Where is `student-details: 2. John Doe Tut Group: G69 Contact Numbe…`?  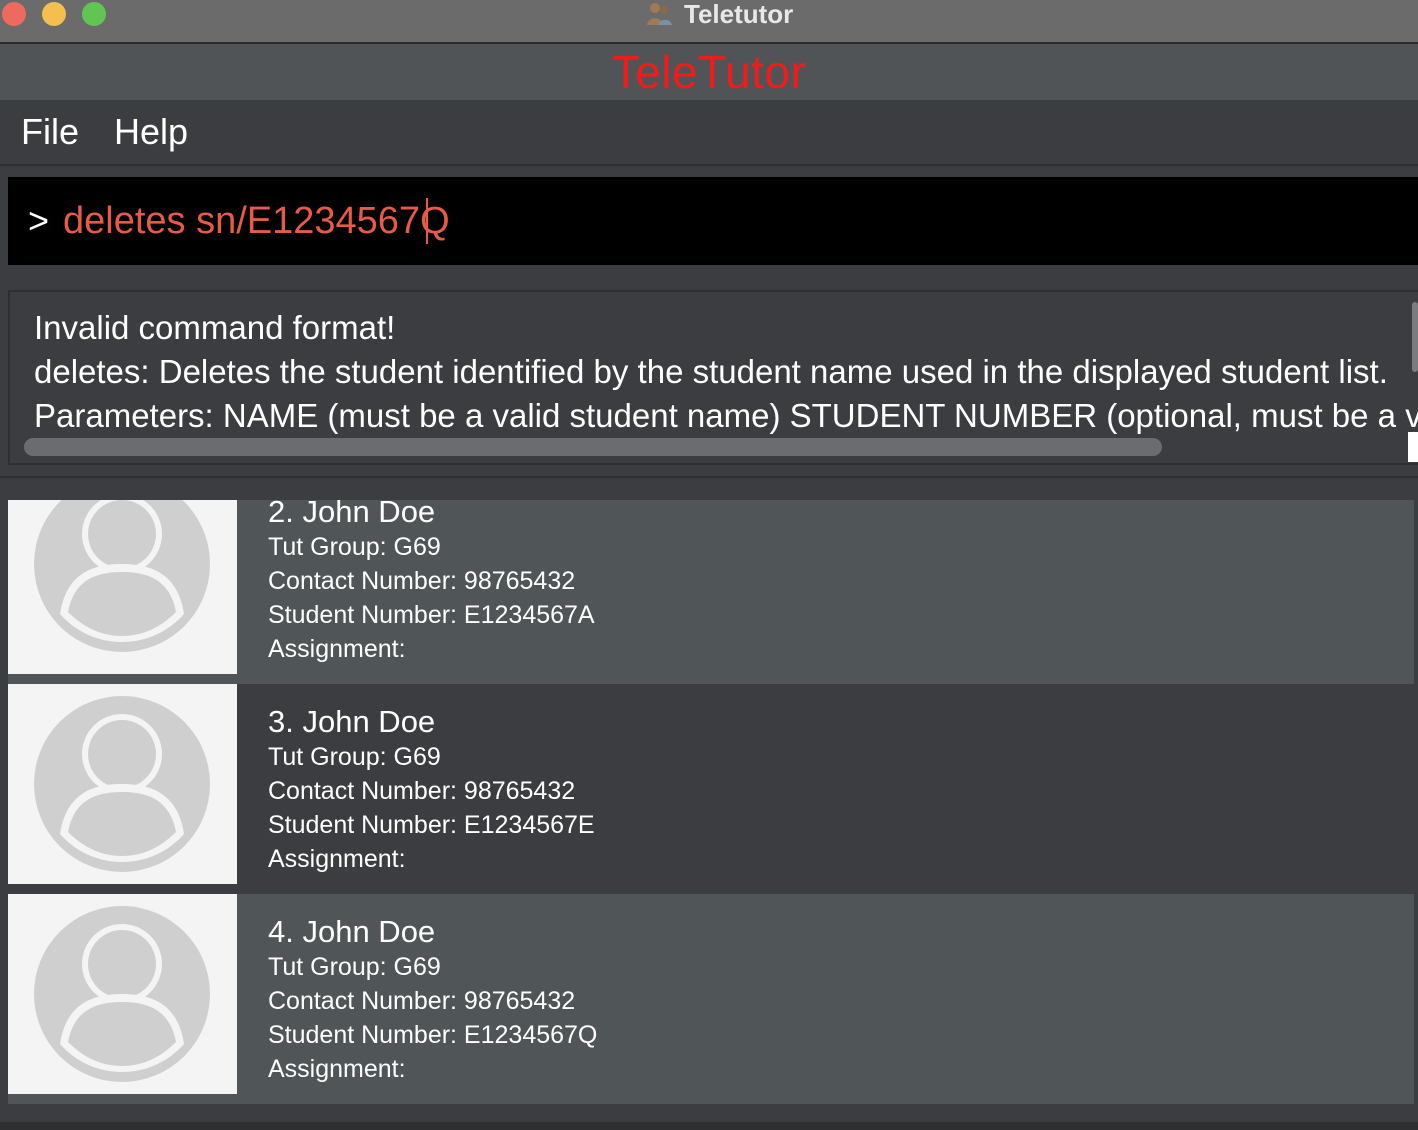 student-details: 2. John Doe Tut Group: G69 Contact Numbe… is located at coordinates (431, 583).